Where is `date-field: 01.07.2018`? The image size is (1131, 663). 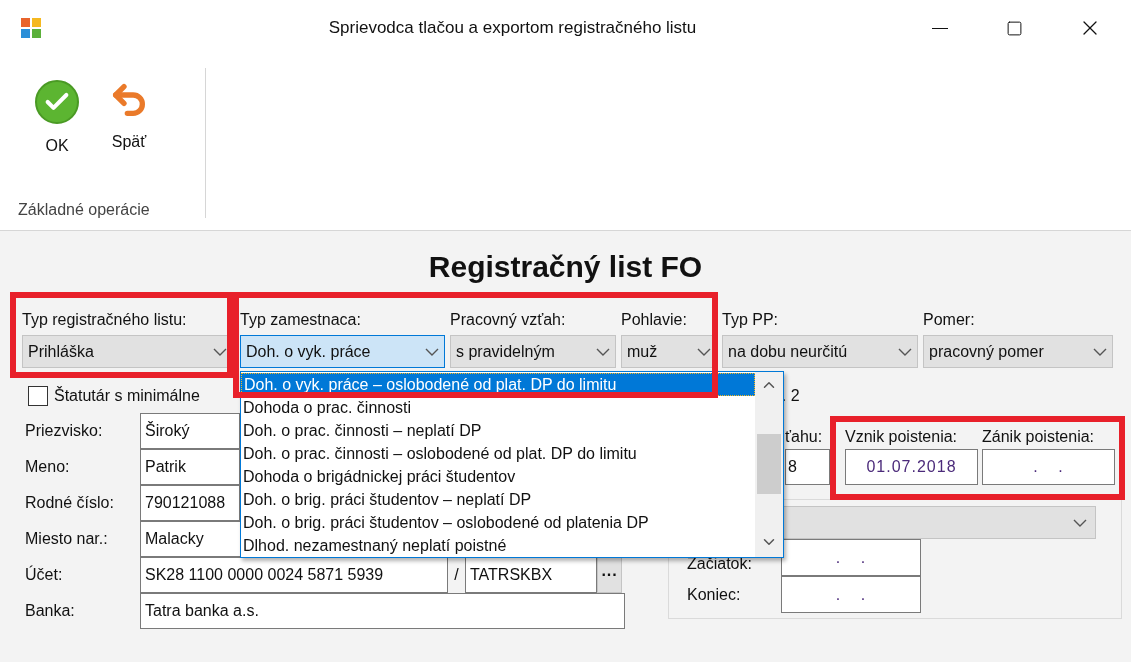
date-field: 01.07.2018 is located at coordinates (911, 467).